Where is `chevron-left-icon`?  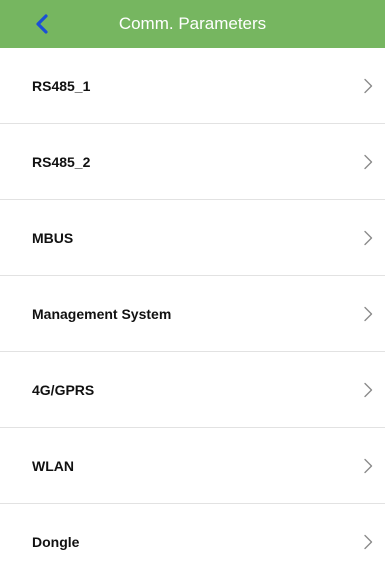
chevron-left-icon is located at coordinates (42, 24).